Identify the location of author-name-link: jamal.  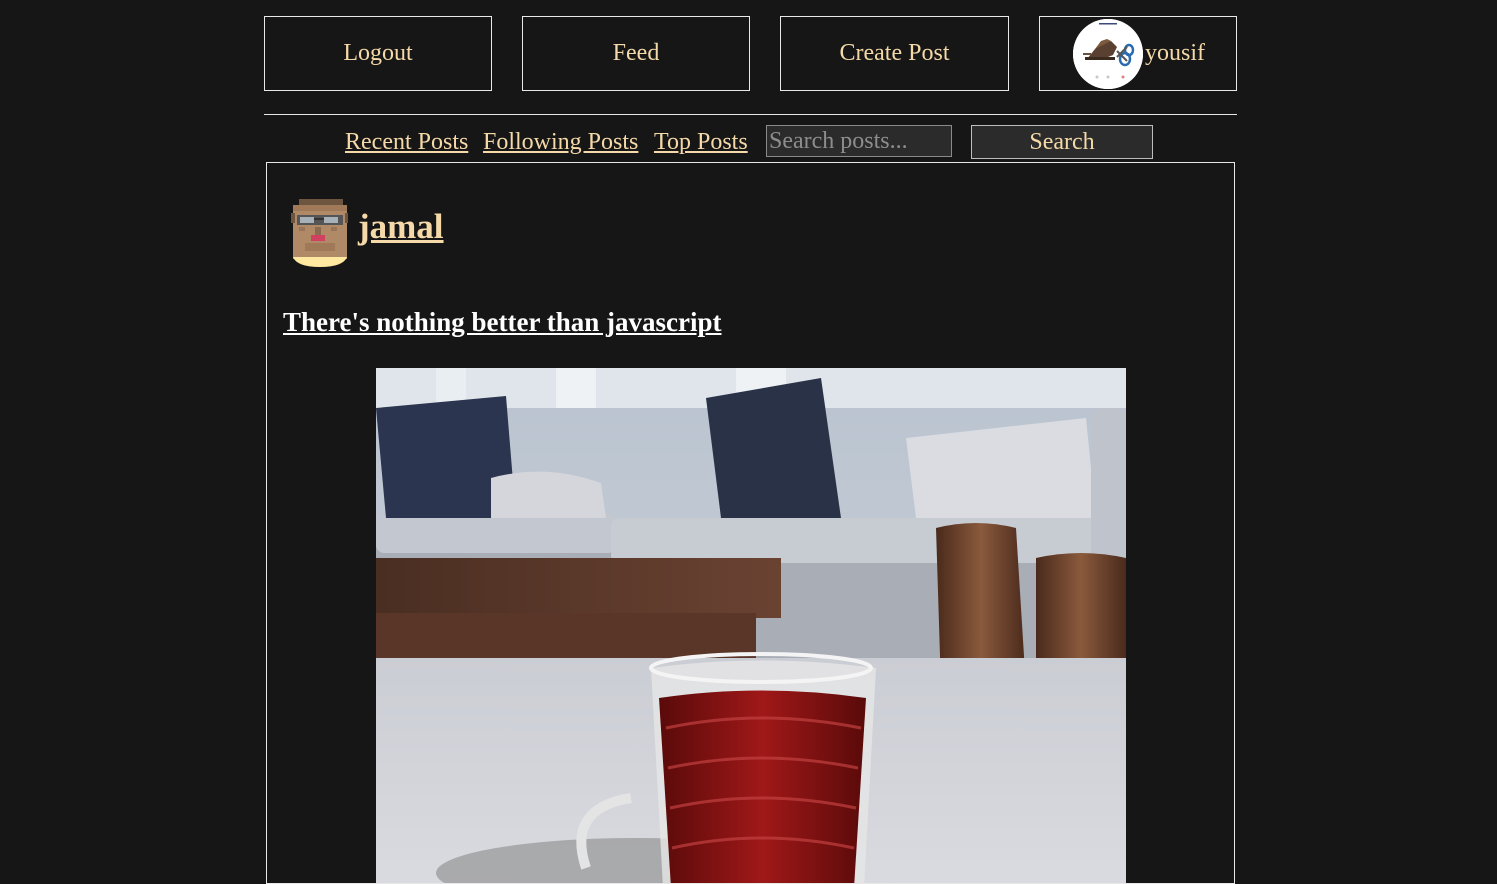
(401, 227).